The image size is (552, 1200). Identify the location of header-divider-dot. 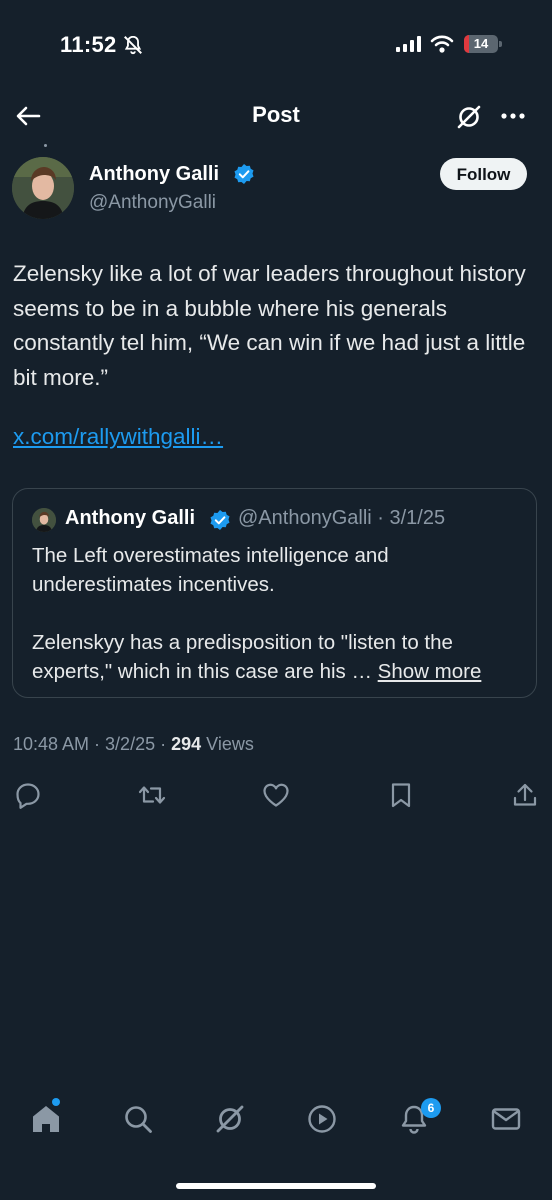
(45, 145).